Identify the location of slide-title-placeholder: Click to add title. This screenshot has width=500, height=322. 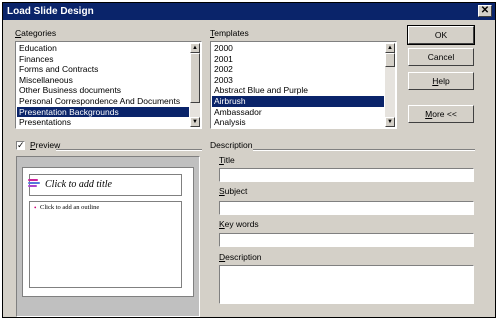
(105, 185).